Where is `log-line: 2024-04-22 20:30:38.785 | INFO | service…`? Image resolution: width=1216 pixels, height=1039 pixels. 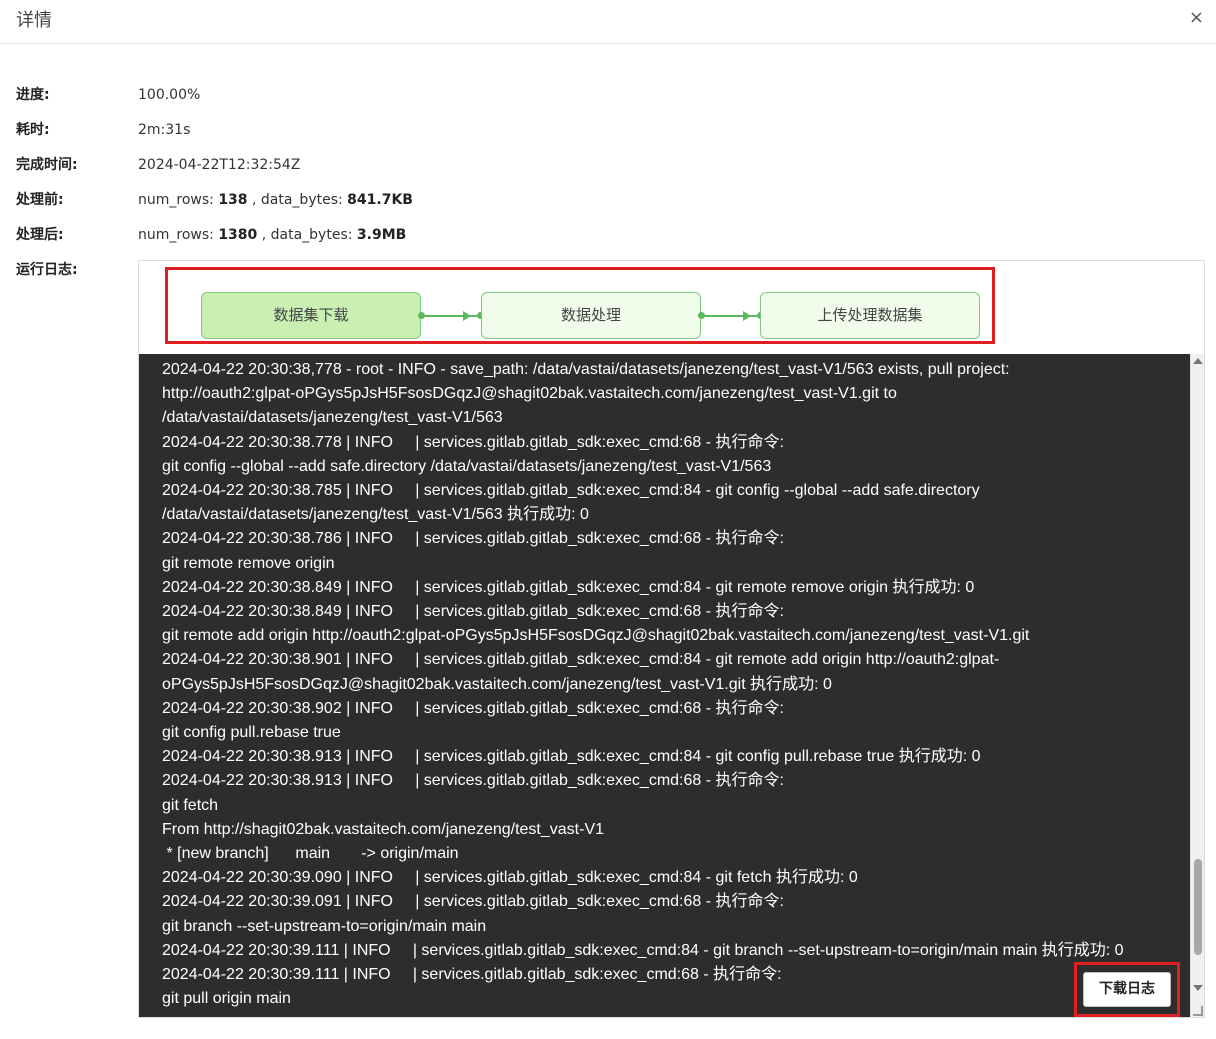
log-line: 2024-04-22 20:30:38.785 | INFO | service… is located at coordinates (571, 491).